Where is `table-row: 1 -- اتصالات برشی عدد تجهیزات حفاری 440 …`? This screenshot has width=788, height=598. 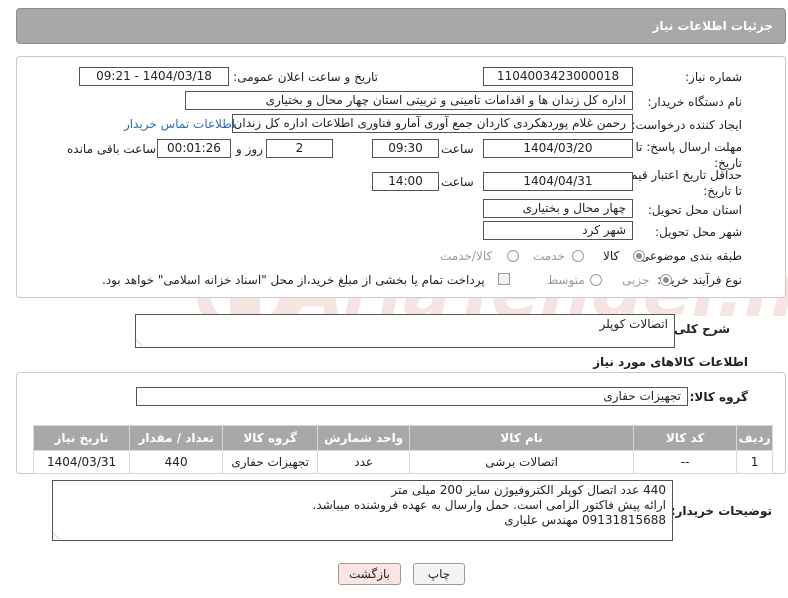 table-row: 1 -- اتصالات برشی عدد تجهیزات حفاری 440 … is located at coordinates (402, 462).